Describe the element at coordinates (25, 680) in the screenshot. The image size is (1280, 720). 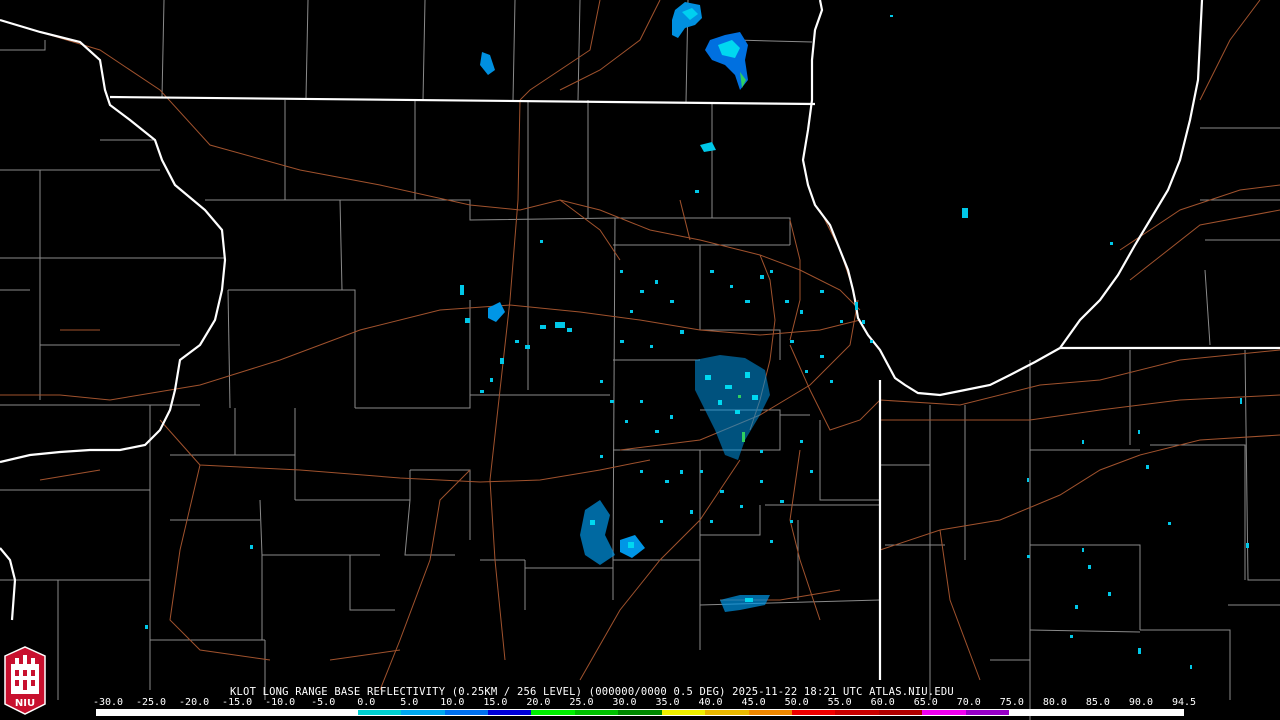
I see `niu-logo: NIU` at that location.